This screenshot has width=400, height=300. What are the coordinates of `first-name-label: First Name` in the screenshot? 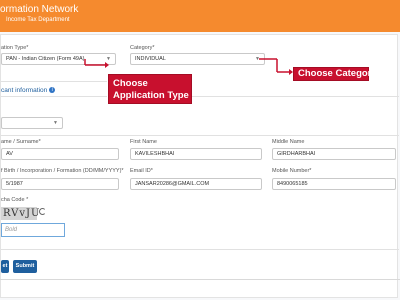 It's located at (143, 142).